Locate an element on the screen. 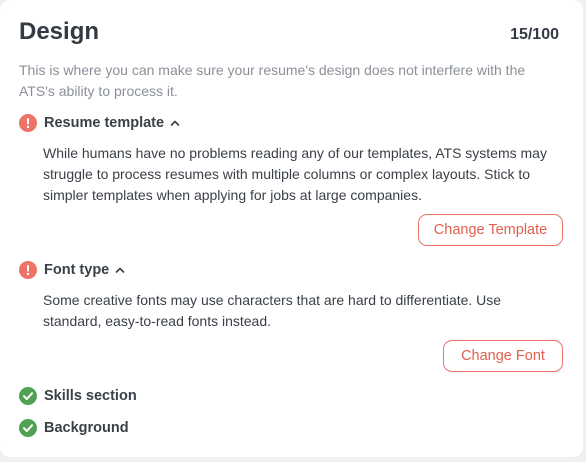 The width and height of the screenshot is (586, 462). check-item-skills-section: Skills section is located at coordinates (78, 396).